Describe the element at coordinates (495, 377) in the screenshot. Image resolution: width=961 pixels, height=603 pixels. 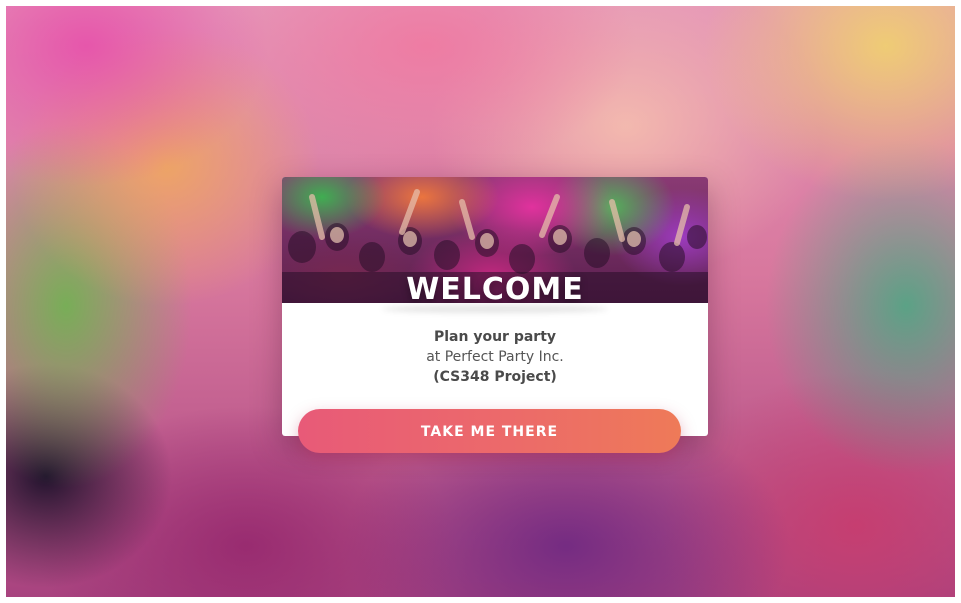
I see `project-text: (CS348 Project)` at that location.